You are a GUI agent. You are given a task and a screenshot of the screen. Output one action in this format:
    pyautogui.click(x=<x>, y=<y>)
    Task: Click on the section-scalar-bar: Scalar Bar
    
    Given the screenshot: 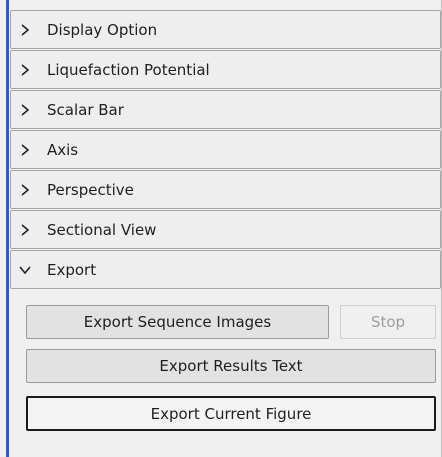 What is the action you would take?
    pyautogui.click(x=225, y=109)
    